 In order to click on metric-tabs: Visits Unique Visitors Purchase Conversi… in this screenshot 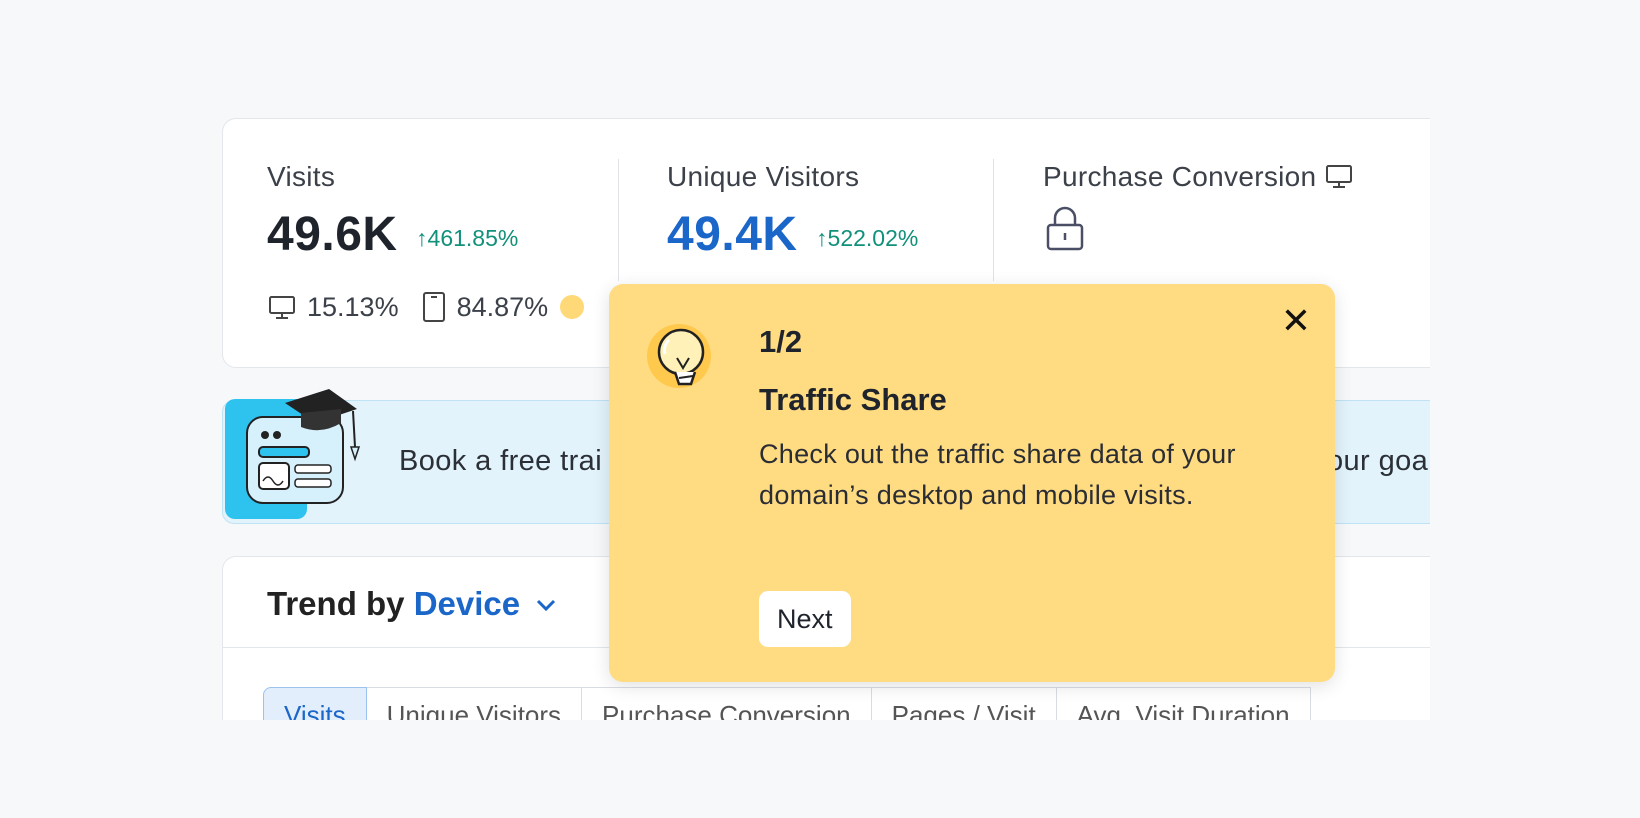, I will do `click(787, 703)`.